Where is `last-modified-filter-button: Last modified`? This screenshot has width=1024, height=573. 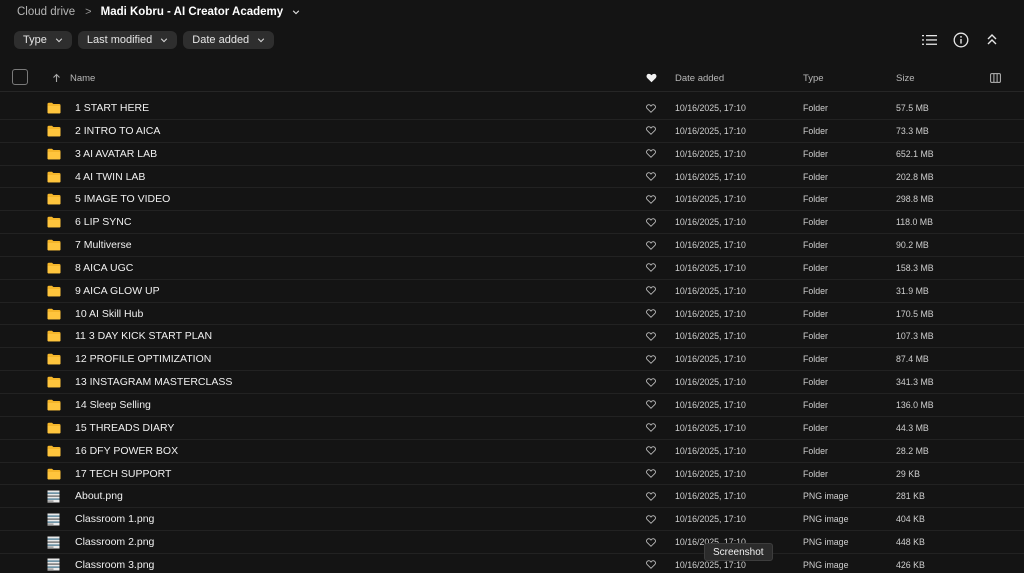 last-modified-filter-button: Last modified is located at coordinates (127, 40).